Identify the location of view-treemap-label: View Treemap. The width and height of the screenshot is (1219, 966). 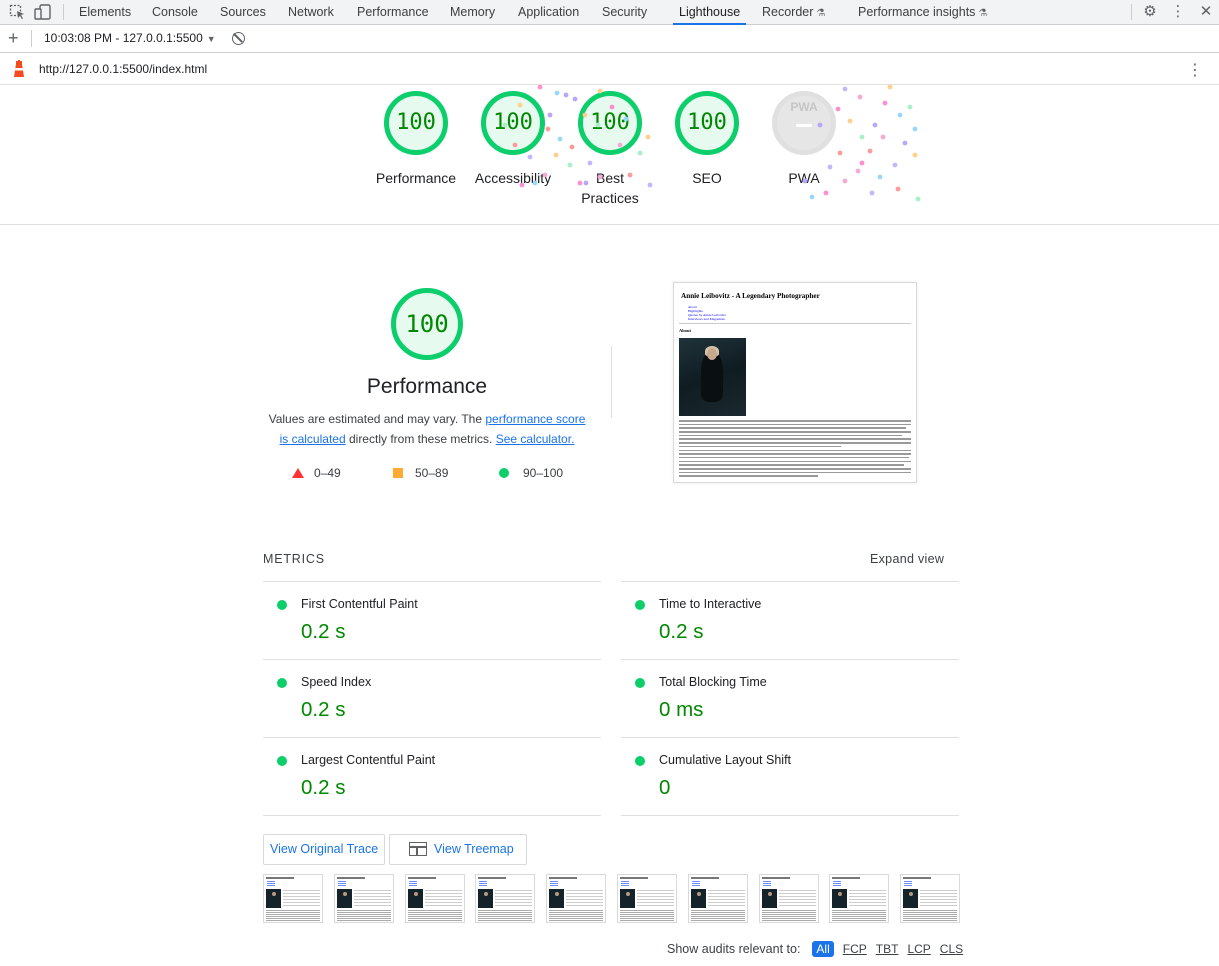
(474, 849).